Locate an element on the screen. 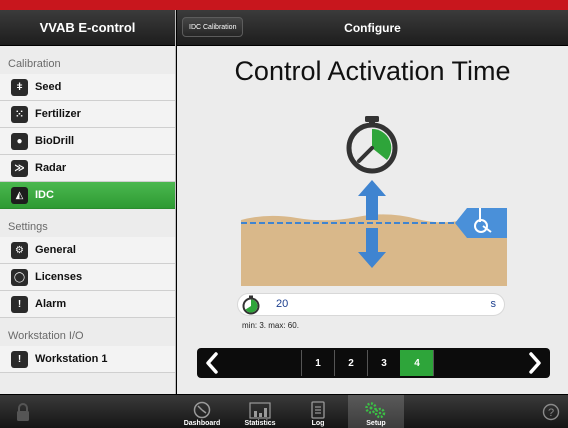 The height and width of the screenshot is (428, 568). seed-icon: ǂ is located at coordinates (19, 87).